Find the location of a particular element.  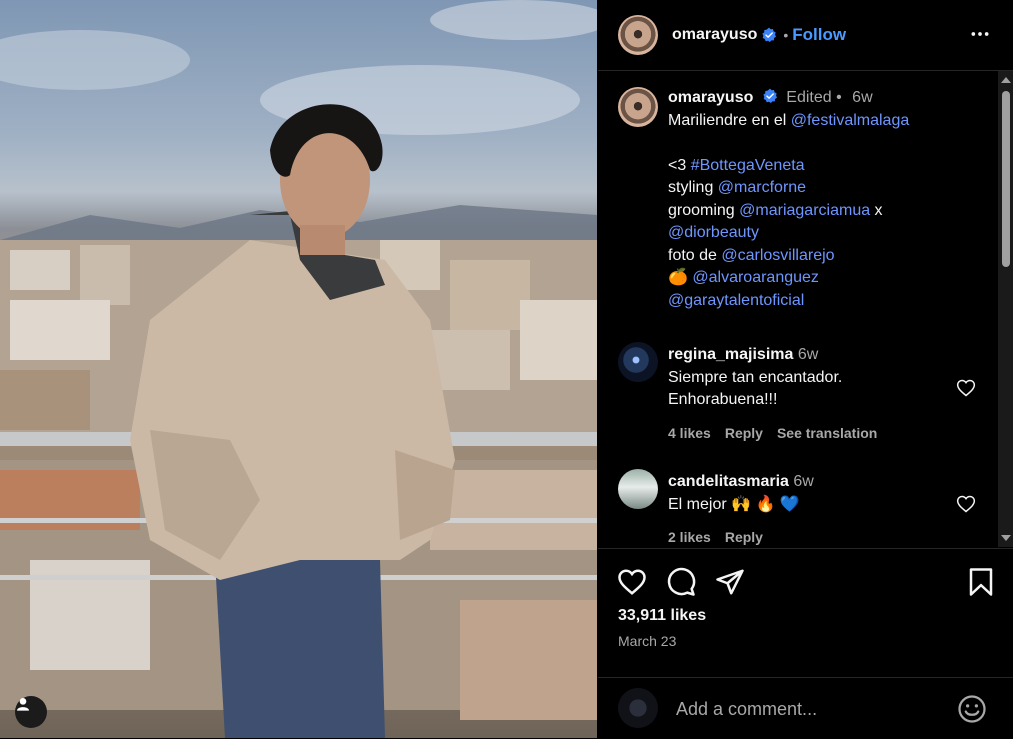

commenter-username: candelitasmaria is located at coordinates (728, 481).